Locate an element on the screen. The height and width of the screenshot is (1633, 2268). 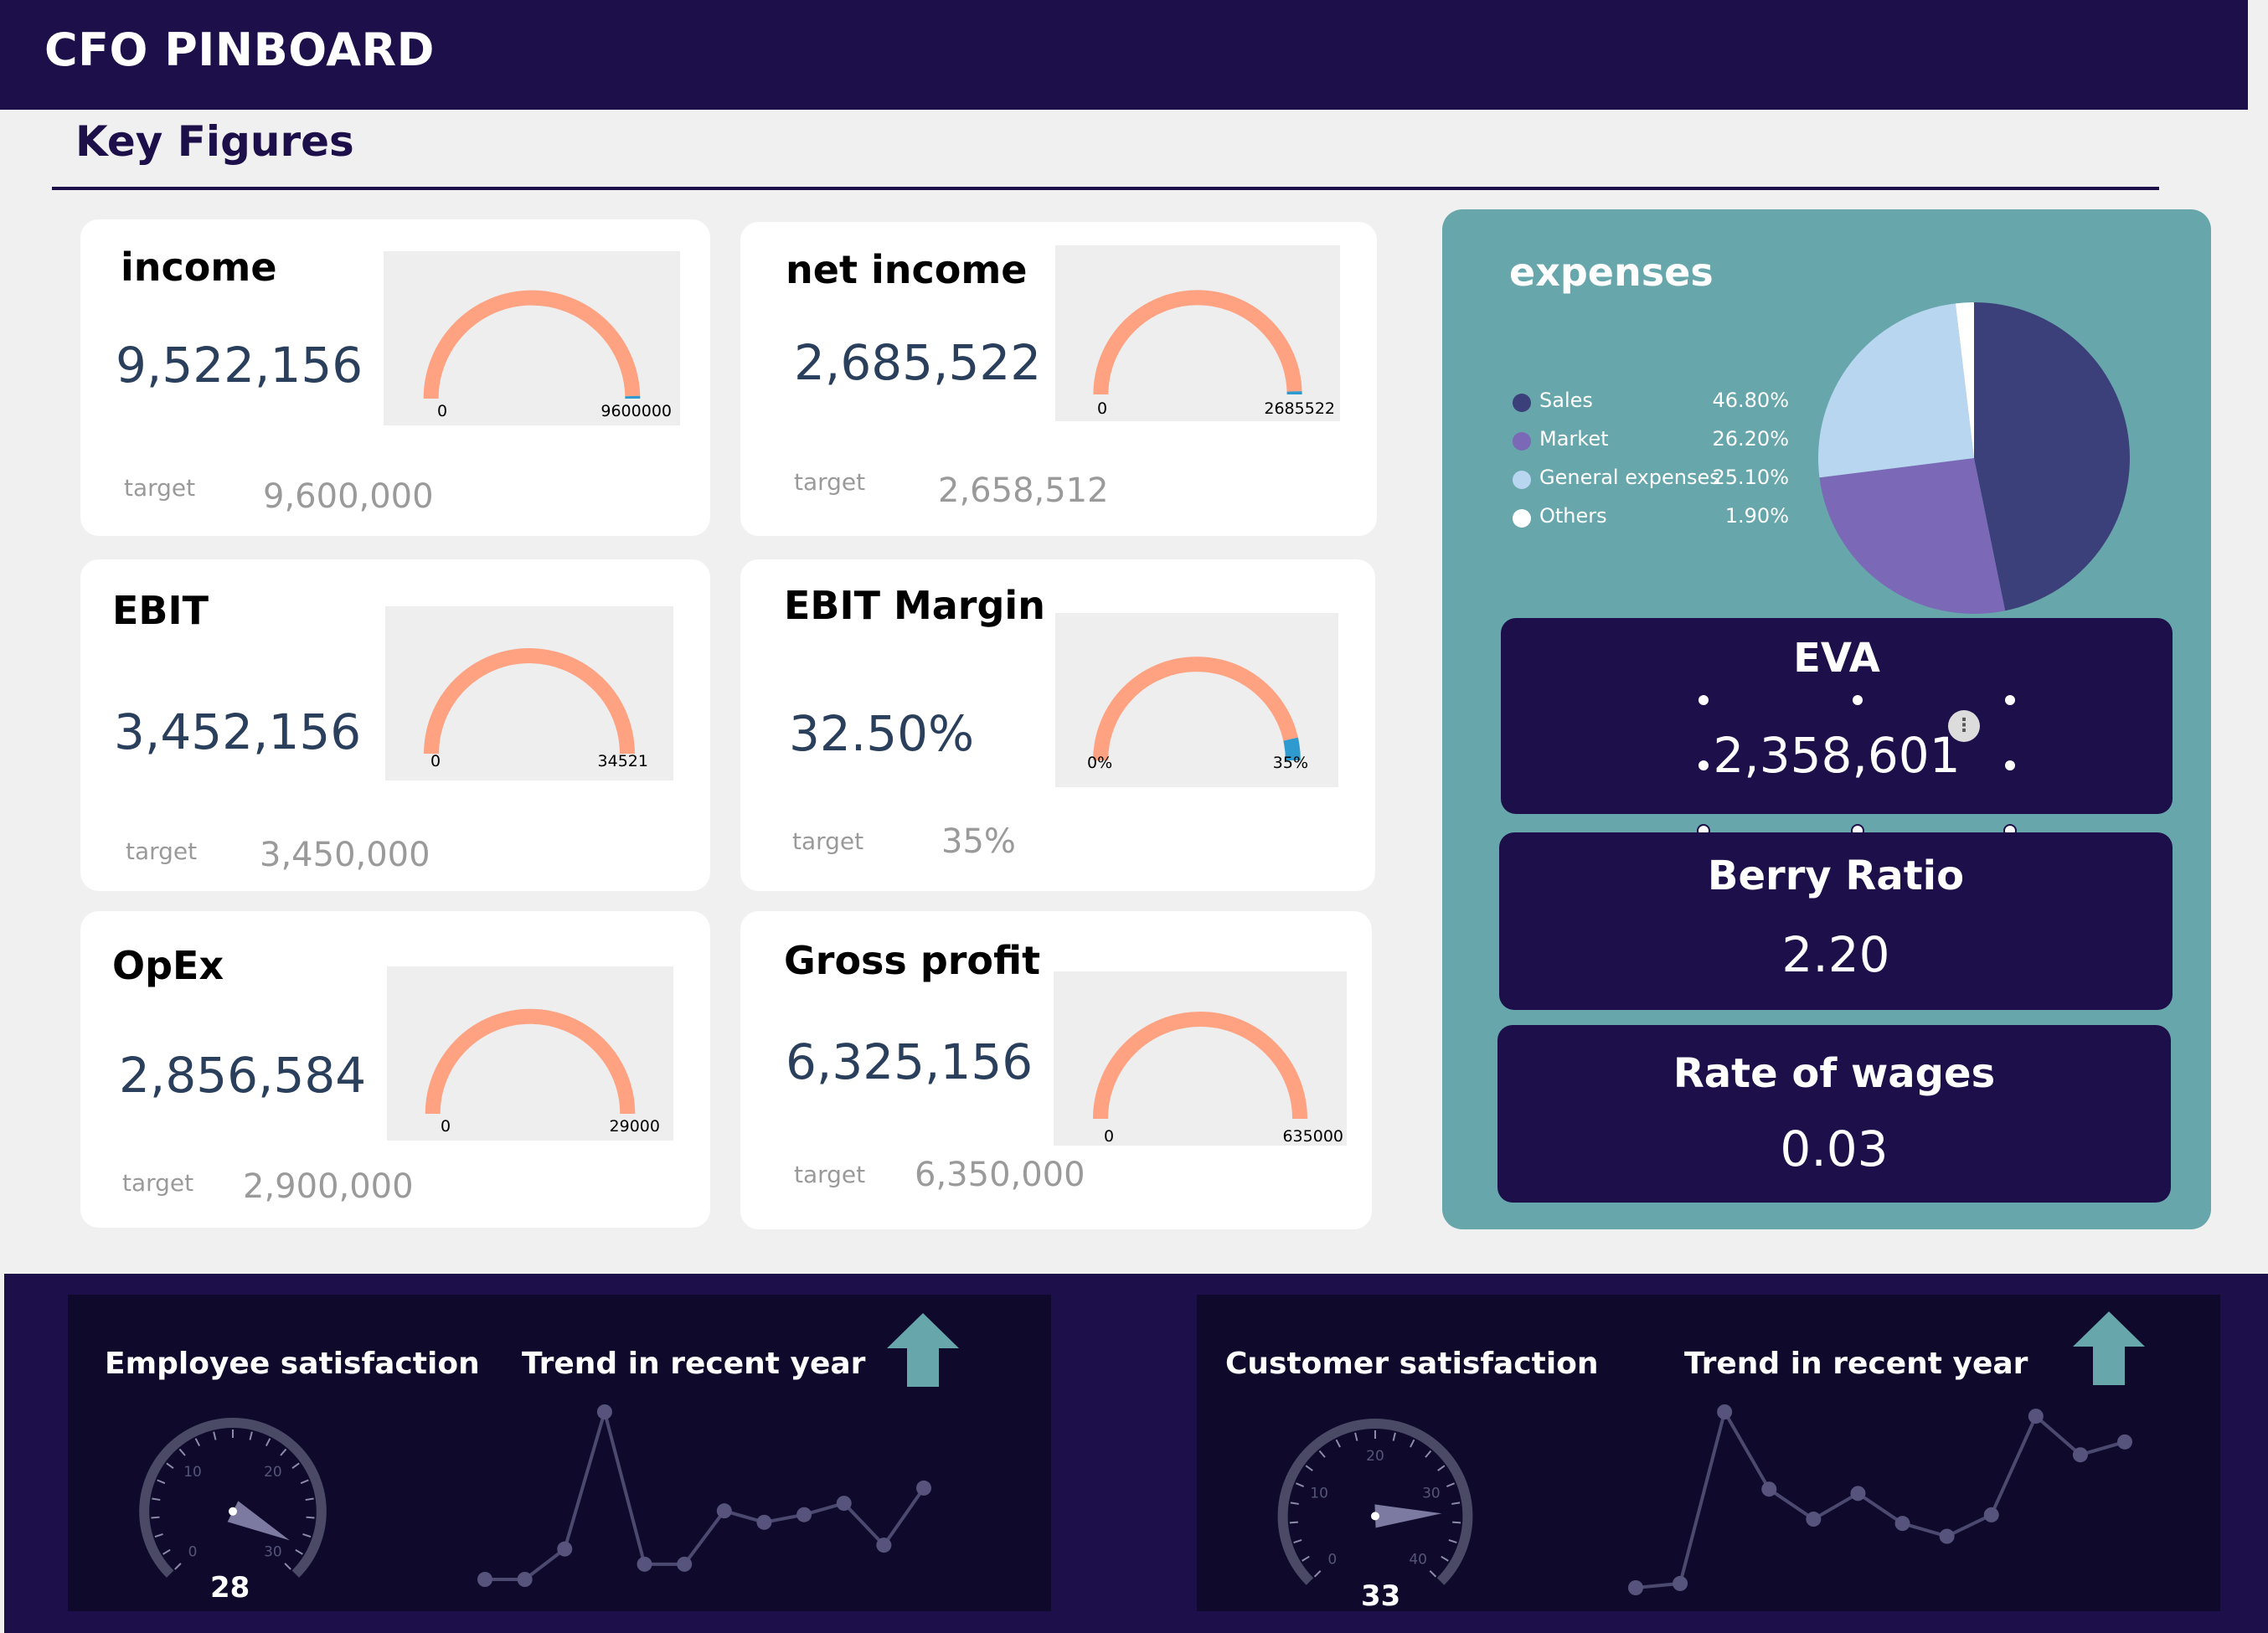
kpi-title: income is located at coordinates (199, 267).